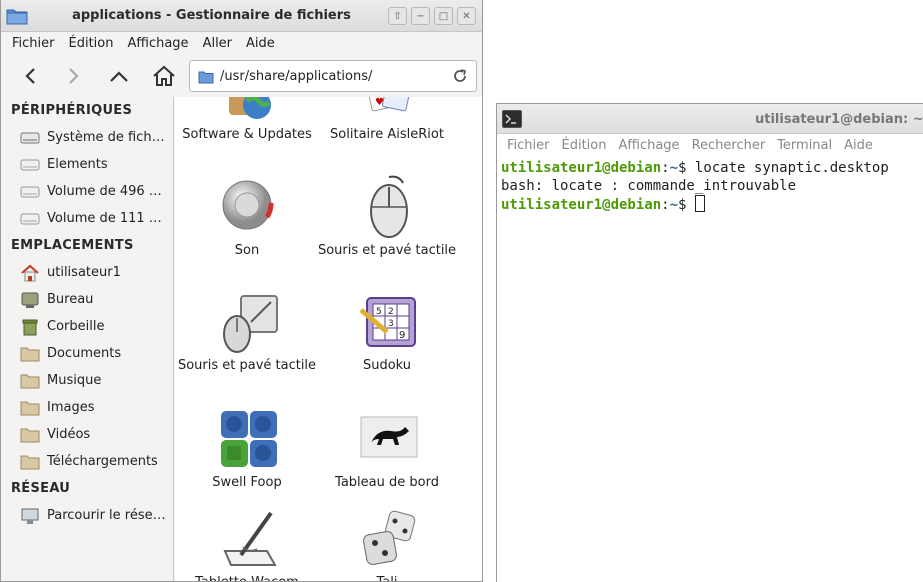  What do you see at coordinates (391, 312) in the screenshot?
I see `svg-text: 2` at bounding box center [391, 312].